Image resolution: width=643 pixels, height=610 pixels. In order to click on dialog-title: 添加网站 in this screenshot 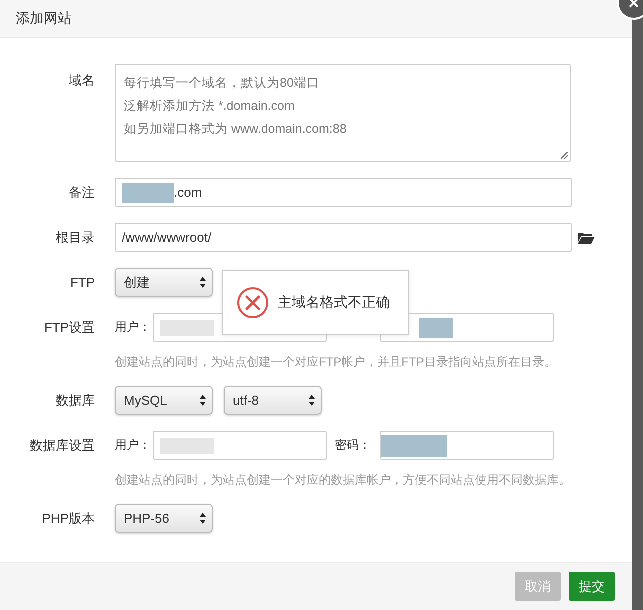, I will do `click(44, 19)`.